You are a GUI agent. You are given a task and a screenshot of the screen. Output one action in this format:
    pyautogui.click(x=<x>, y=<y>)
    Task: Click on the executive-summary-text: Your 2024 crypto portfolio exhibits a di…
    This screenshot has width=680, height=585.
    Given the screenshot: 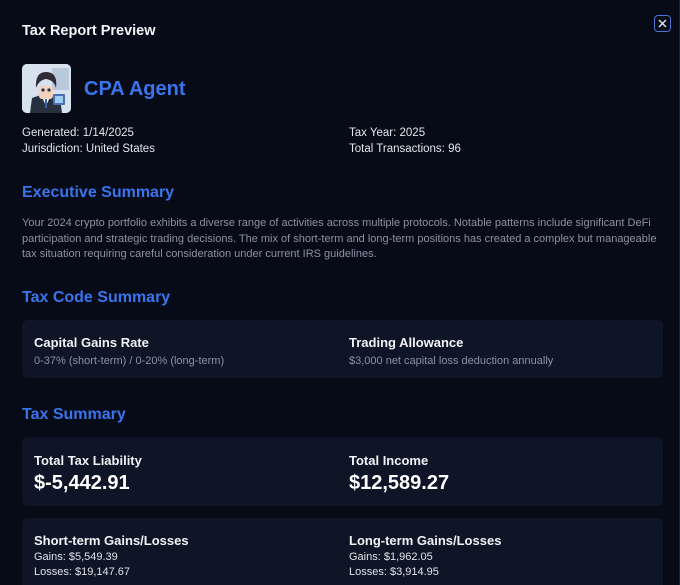 What is the action you would take?
    pyautogui.click(x=339, y=238)
    